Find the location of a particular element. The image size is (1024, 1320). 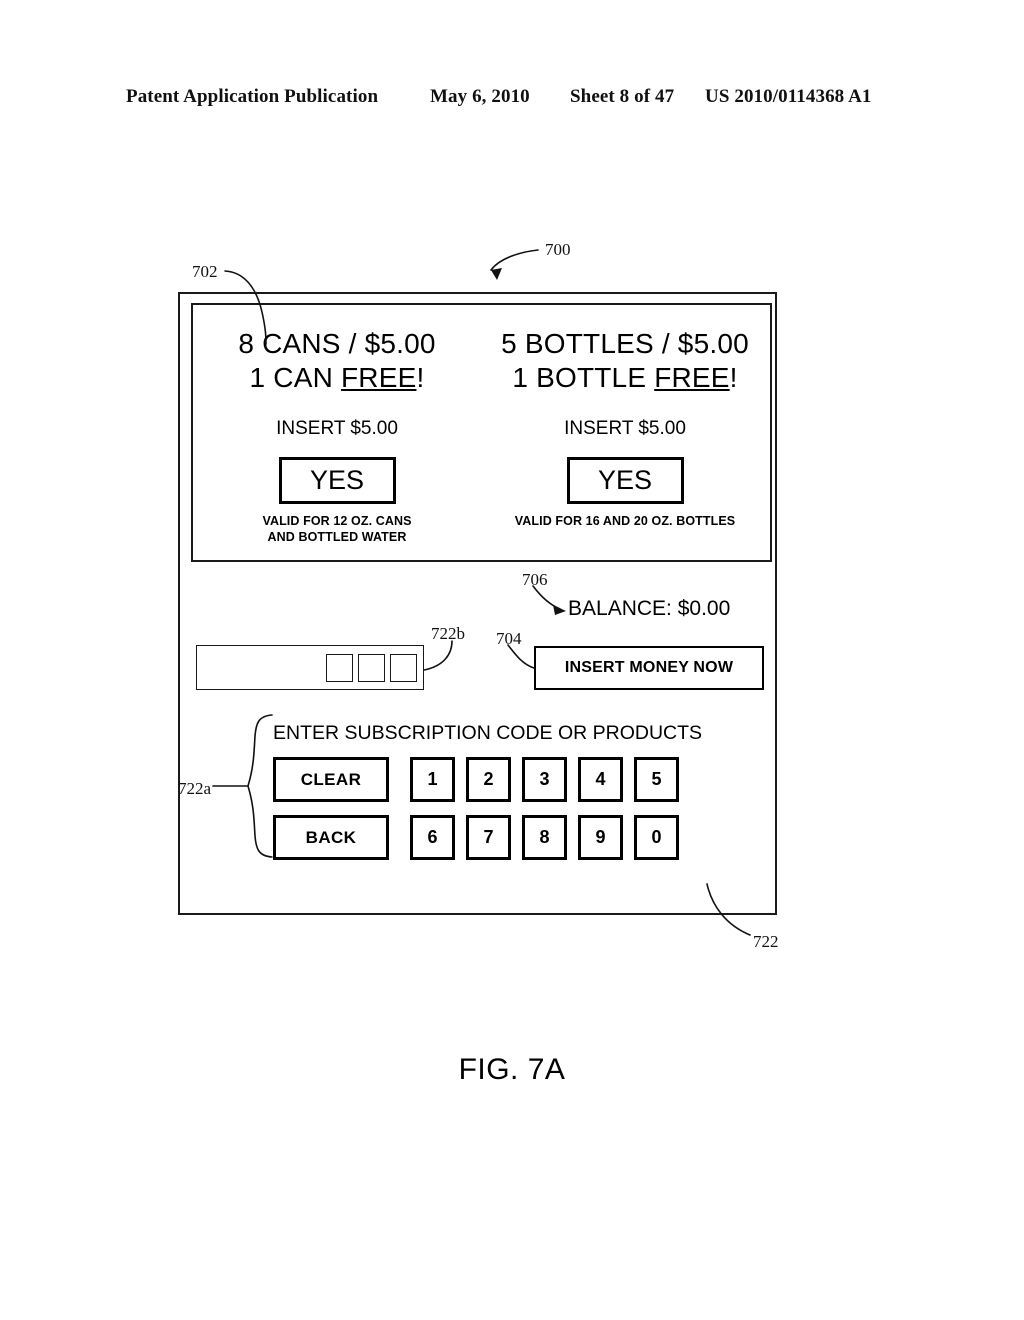

figure-caption: FIG. 7A is located at coordinates (512, 1069).